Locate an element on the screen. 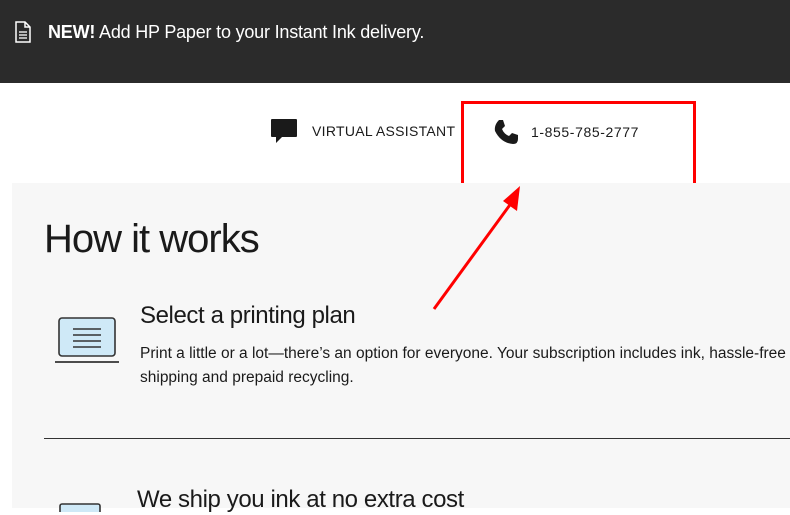  chat-bubble-icon is located at coordinates (284, 131).